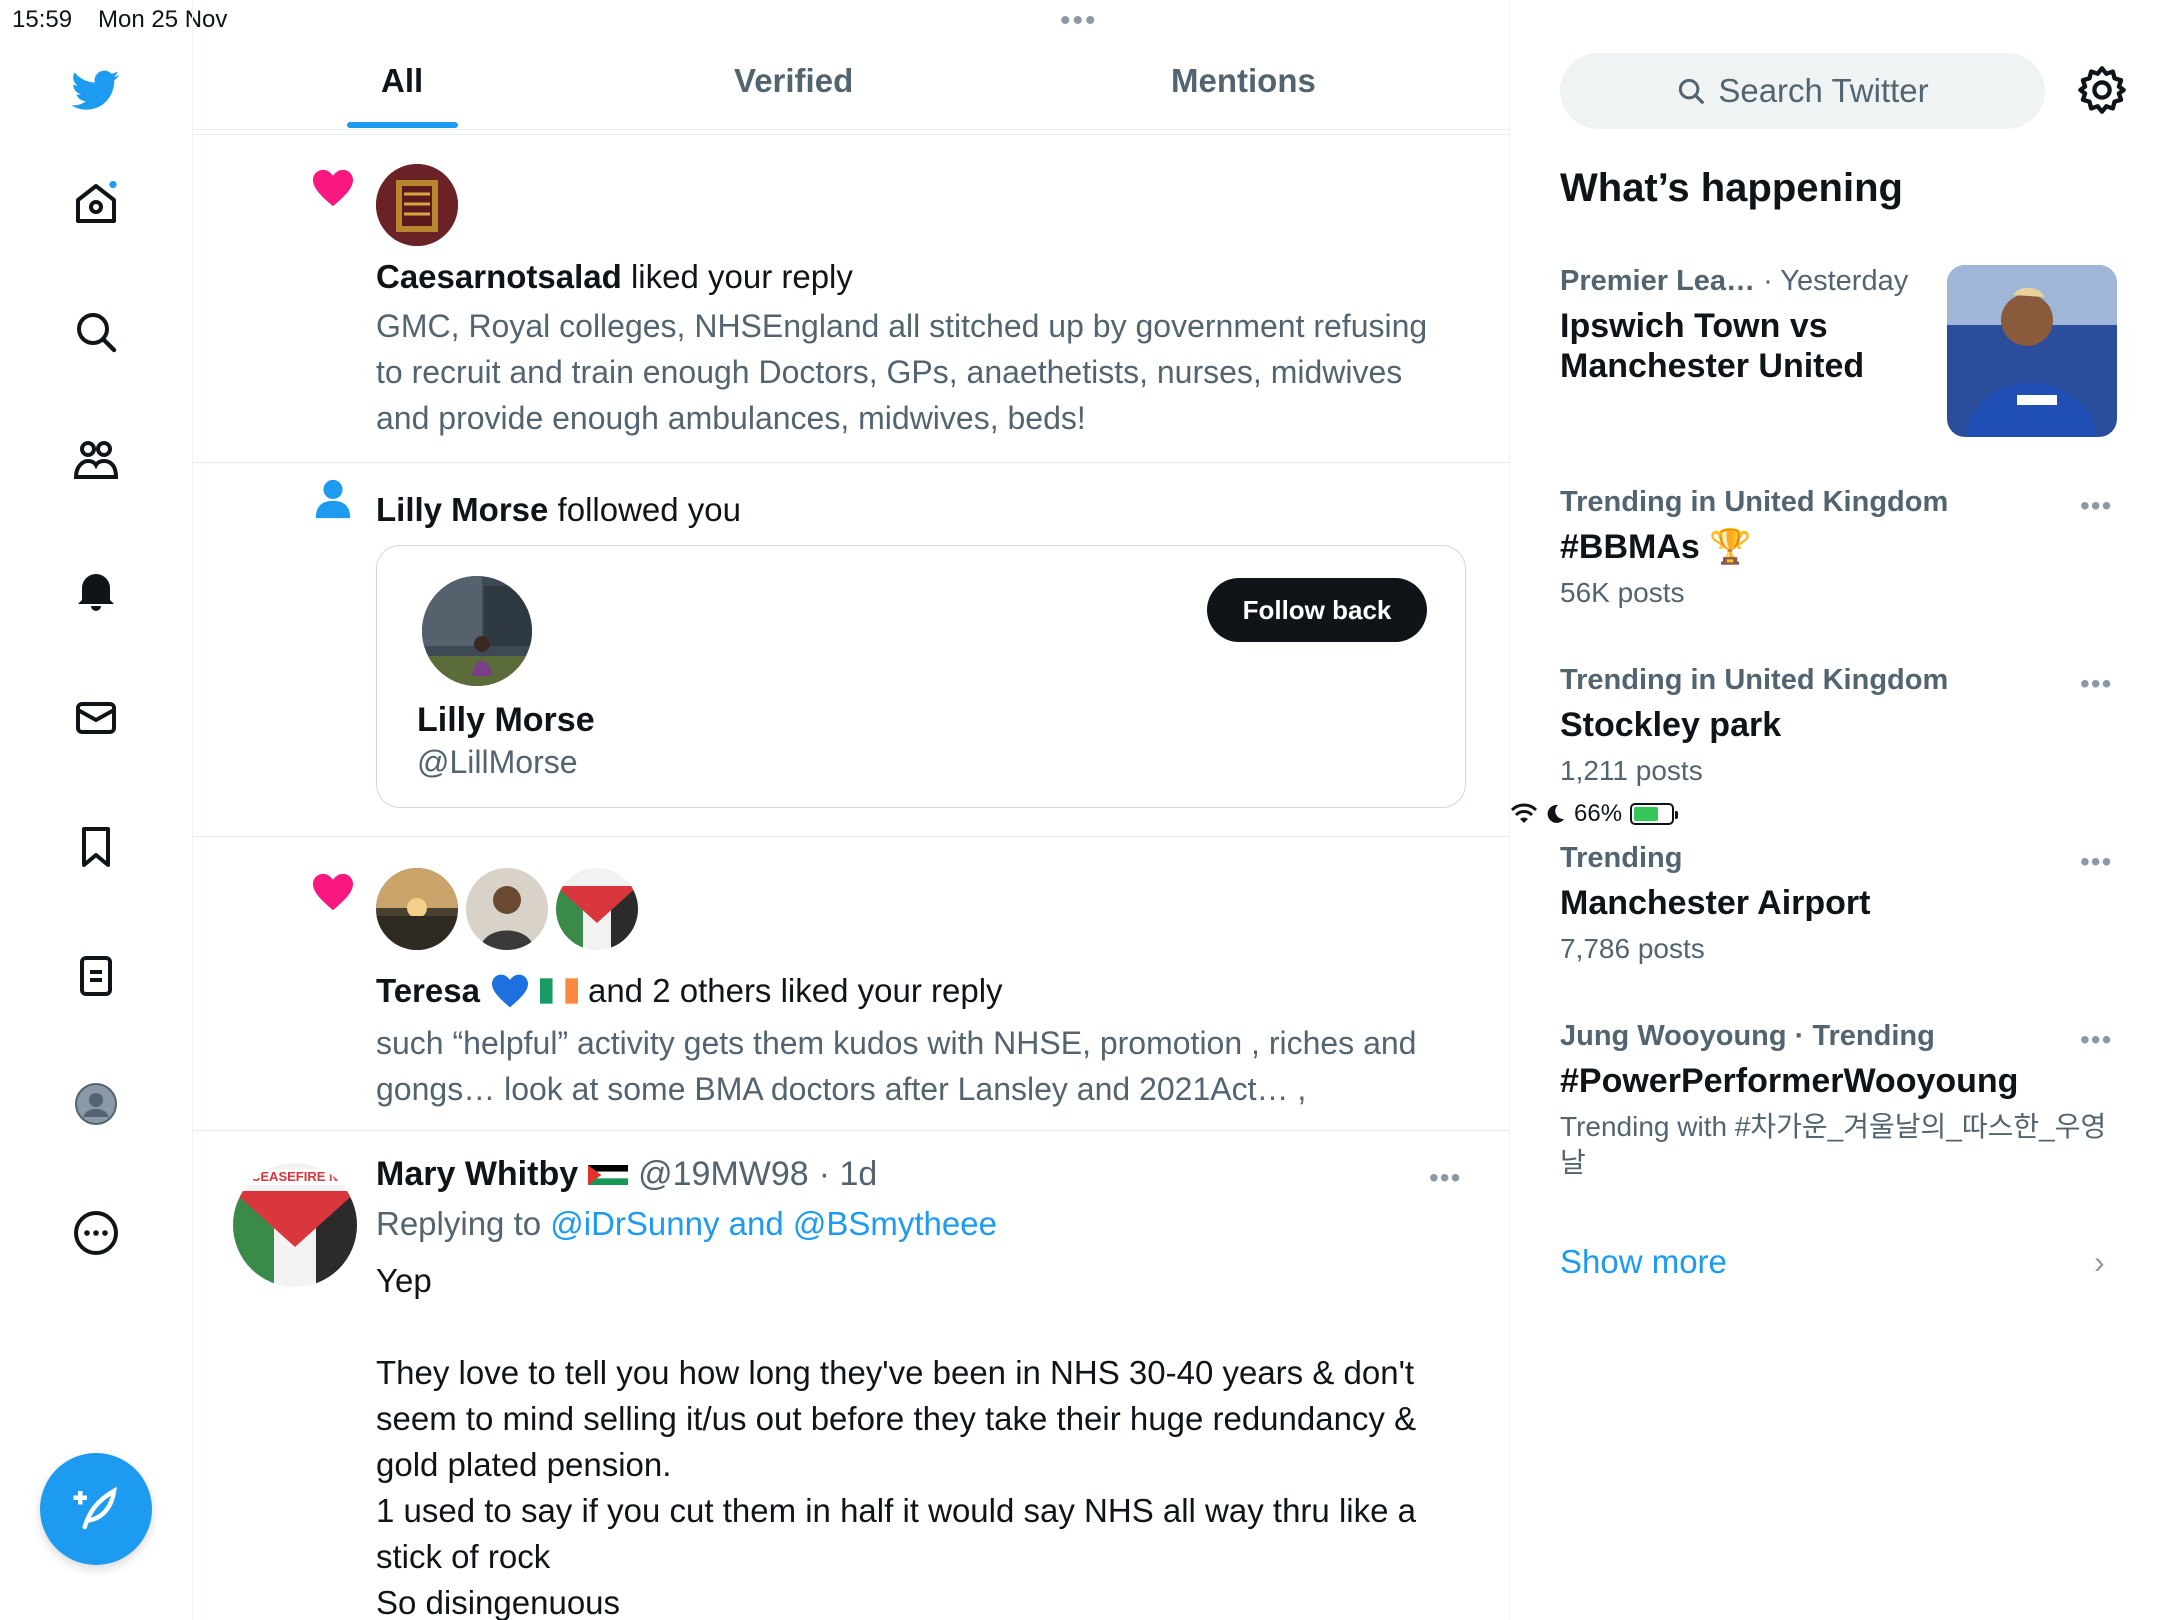 The width and height of the screenshot is (2160, 1620). I want to click on profile-icon, so click(96, 1104).